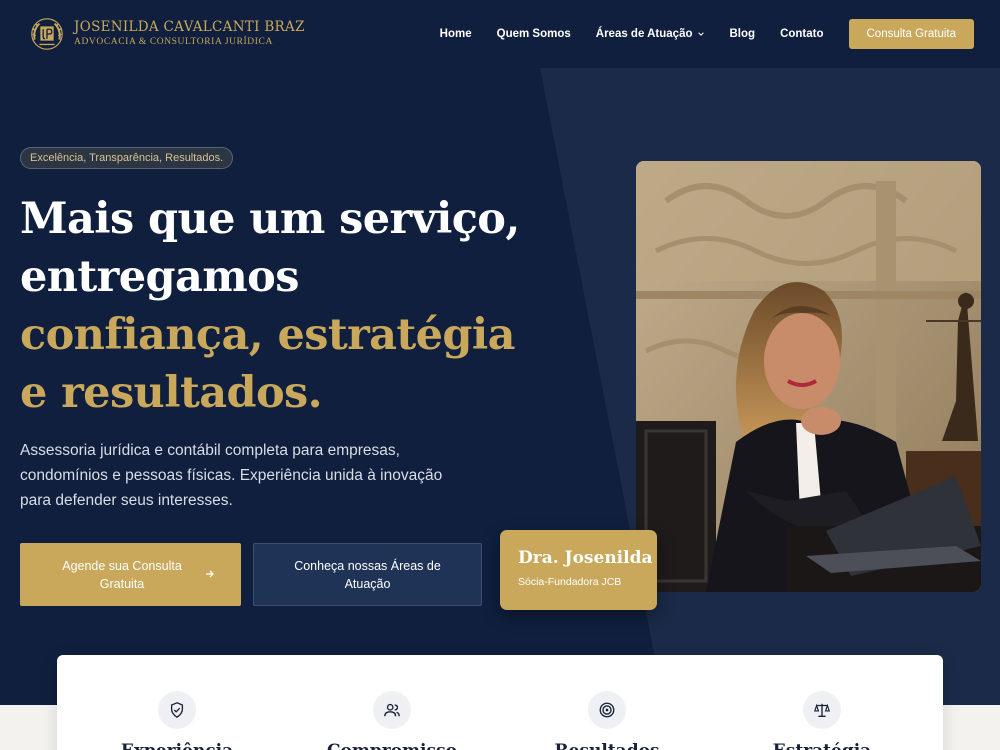 The height and width of the screenshot is (750, 1000). Describe the element at coordinates (367, 574) in the screenshot. I see `practice-areas-button: Conheça nossas Áreas de Atuação` at that location.